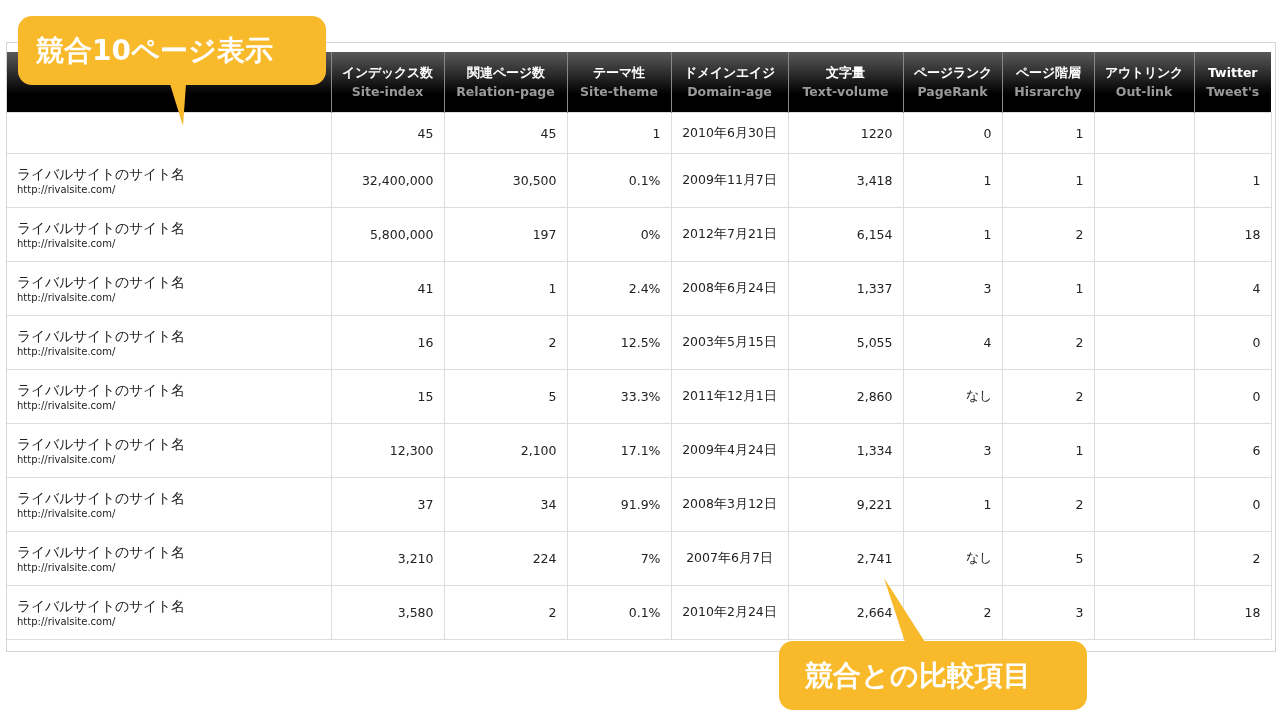  Describe the element at coordinates (619, 342) in the screenshot. I see `table-cell: 12.5%` at that location.